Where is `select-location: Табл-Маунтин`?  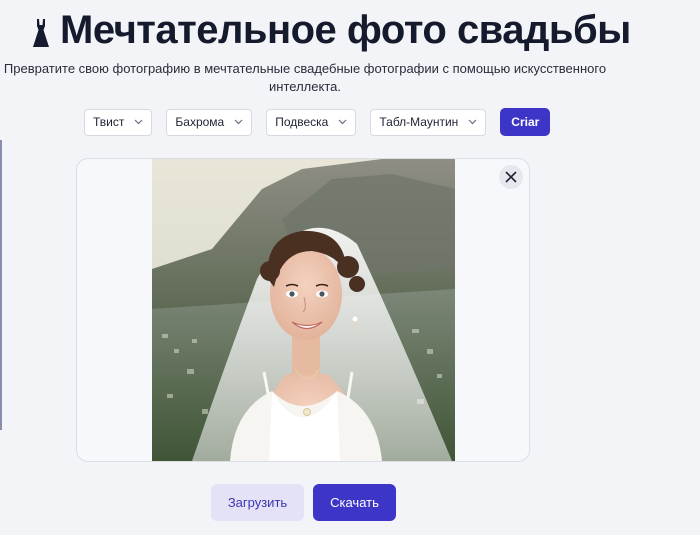
select-location: Табл-Маунтин is located at coordinates (428, 122).